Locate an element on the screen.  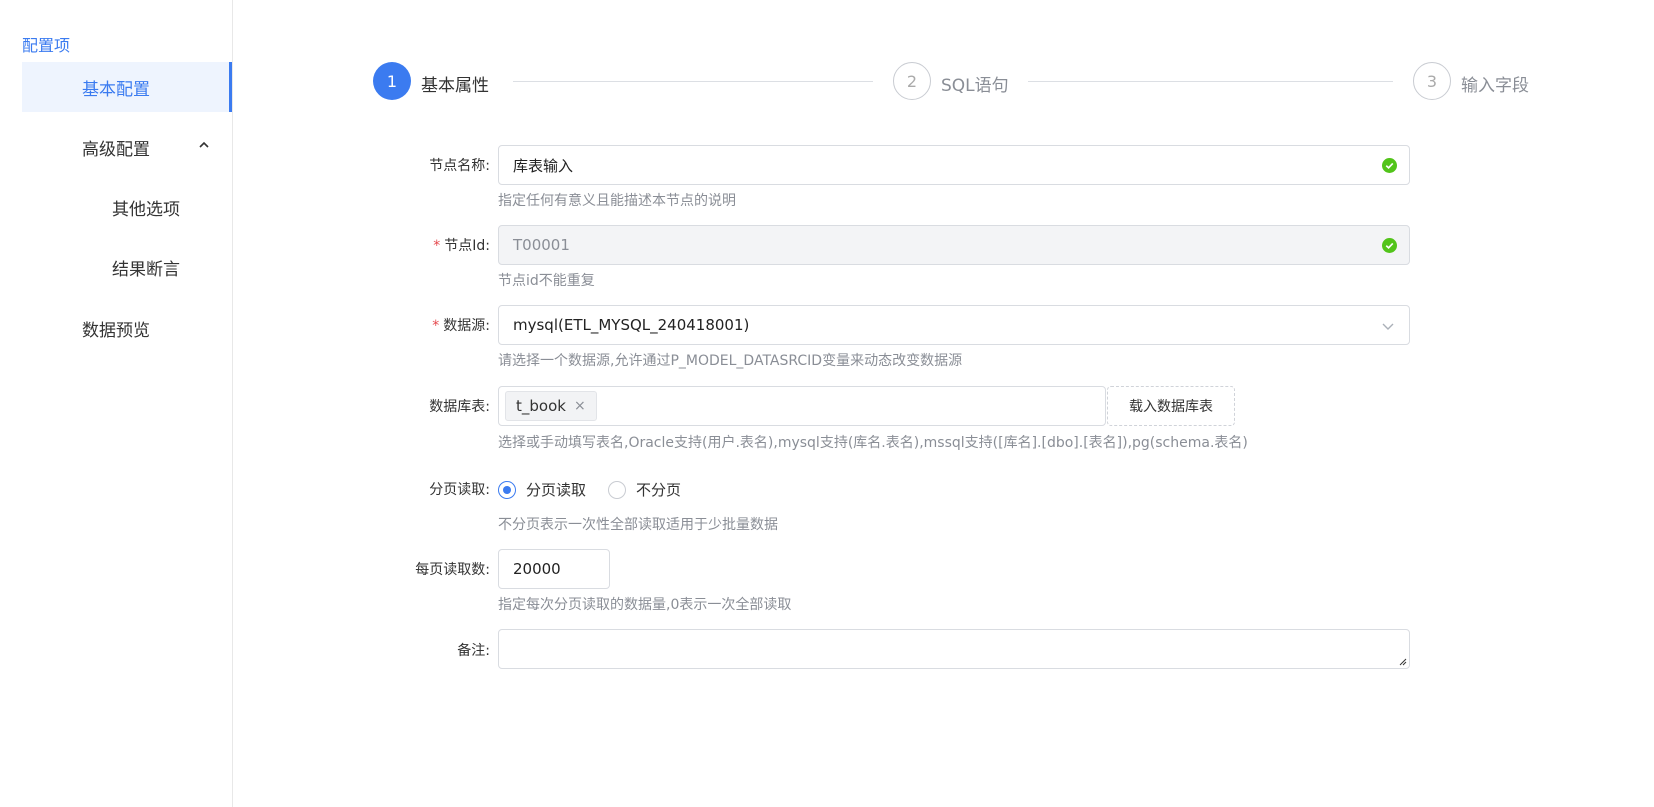
radio-unchecked-icon is located at coordinates (617, 489).